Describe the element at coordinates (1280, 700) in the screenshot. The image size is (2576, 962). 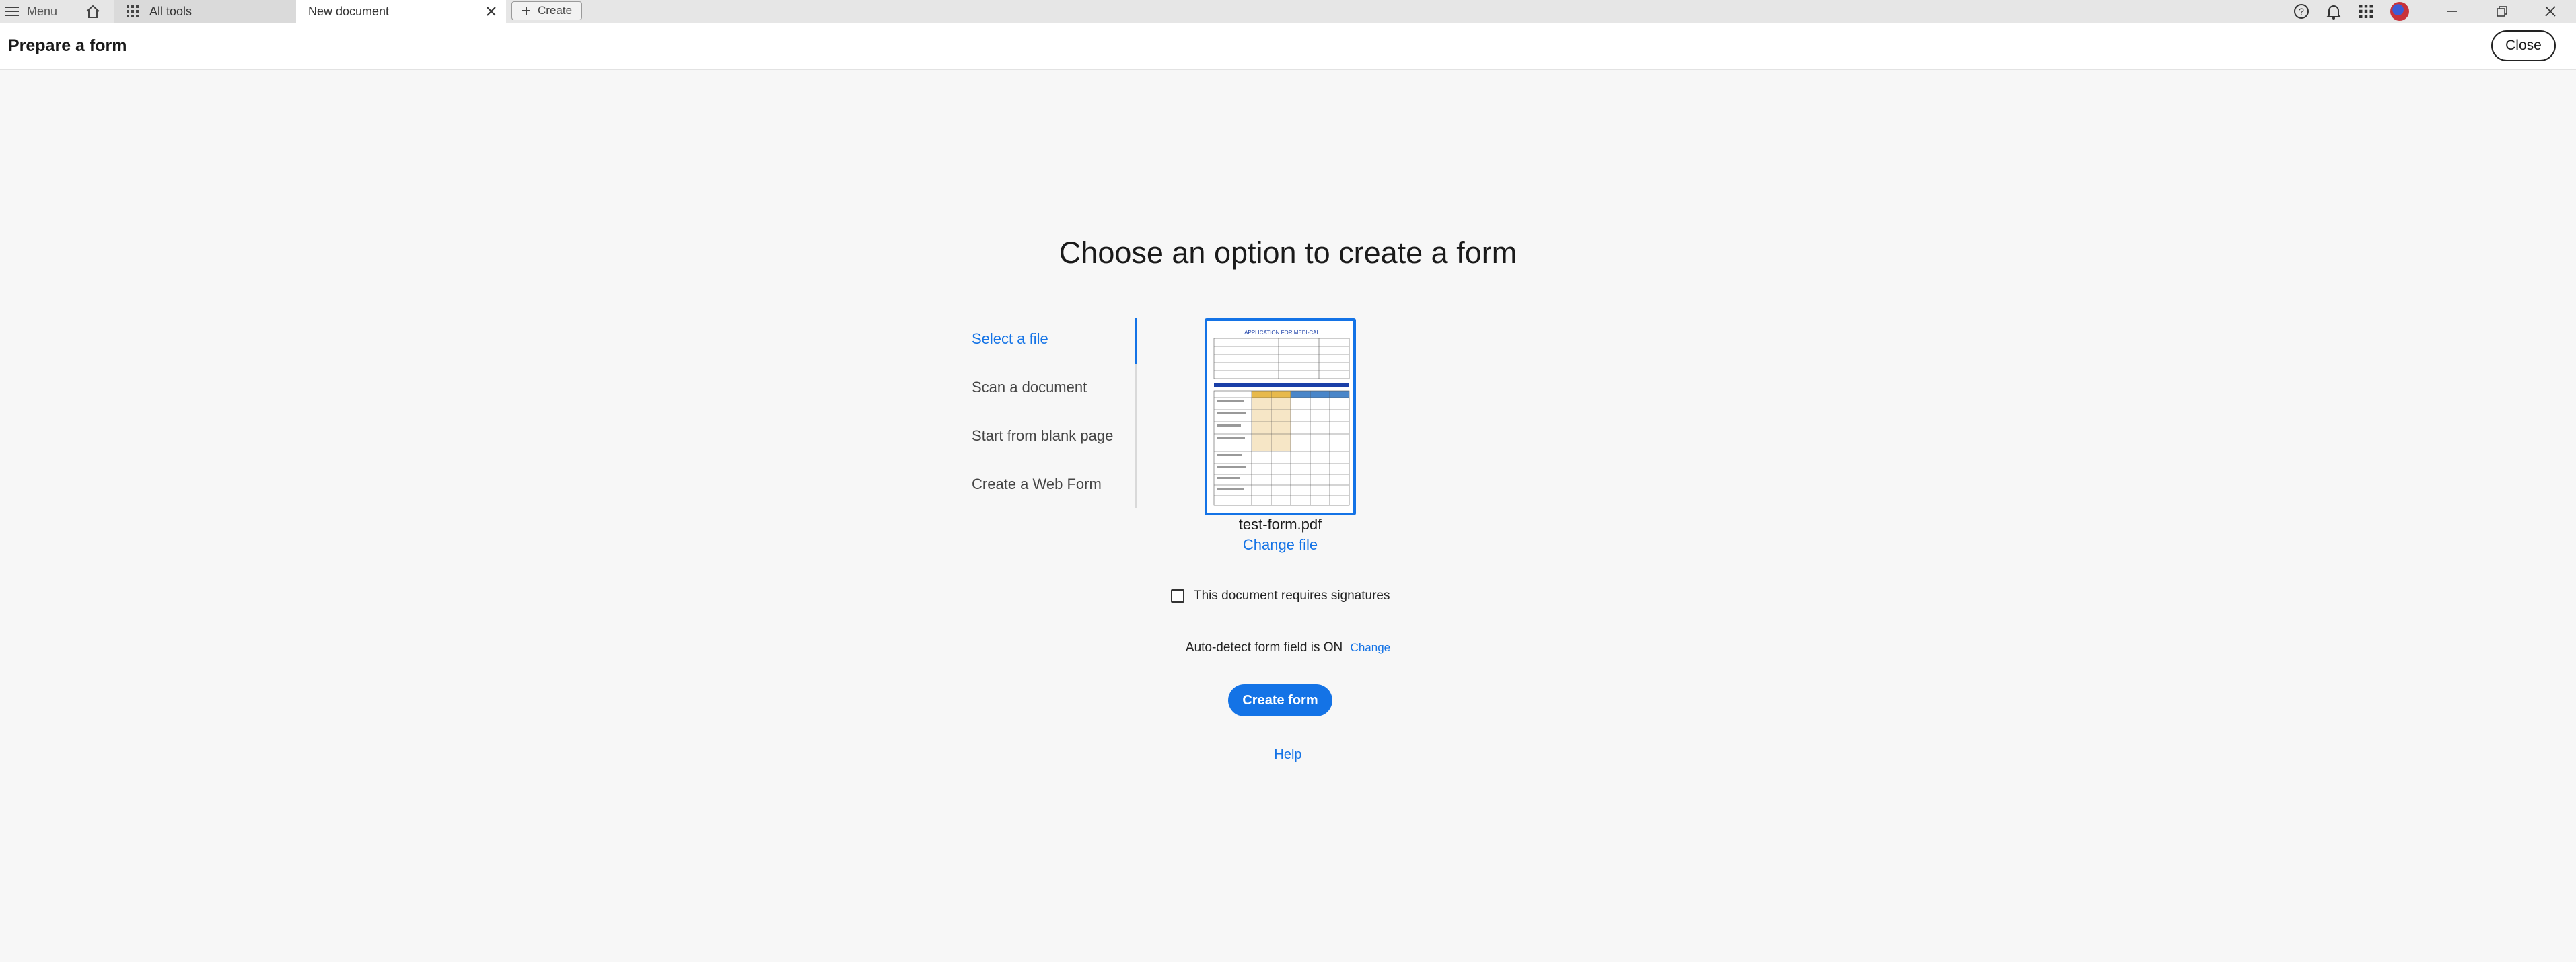
I see `create-form-button: Create form` at that location.